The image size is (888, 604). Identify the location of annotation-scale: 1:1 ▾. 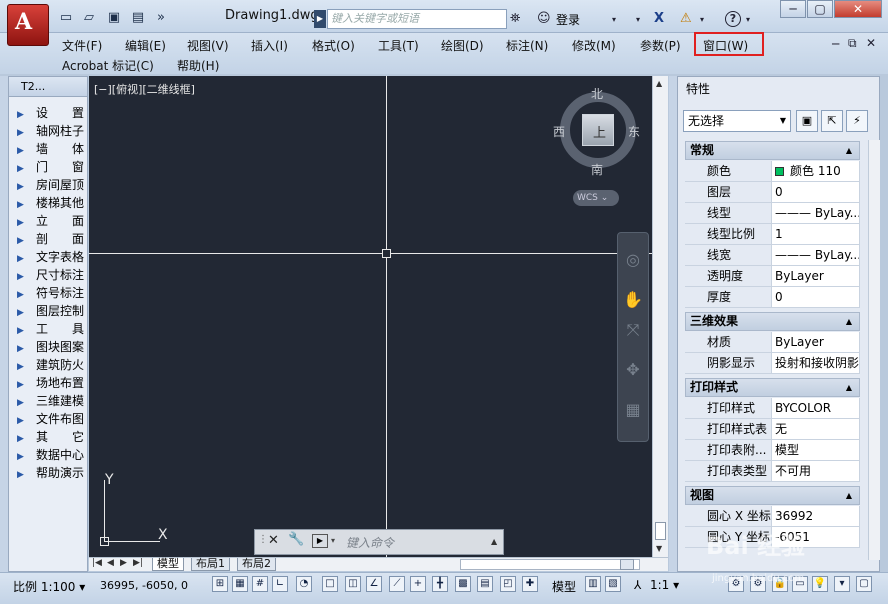
(664, 585).